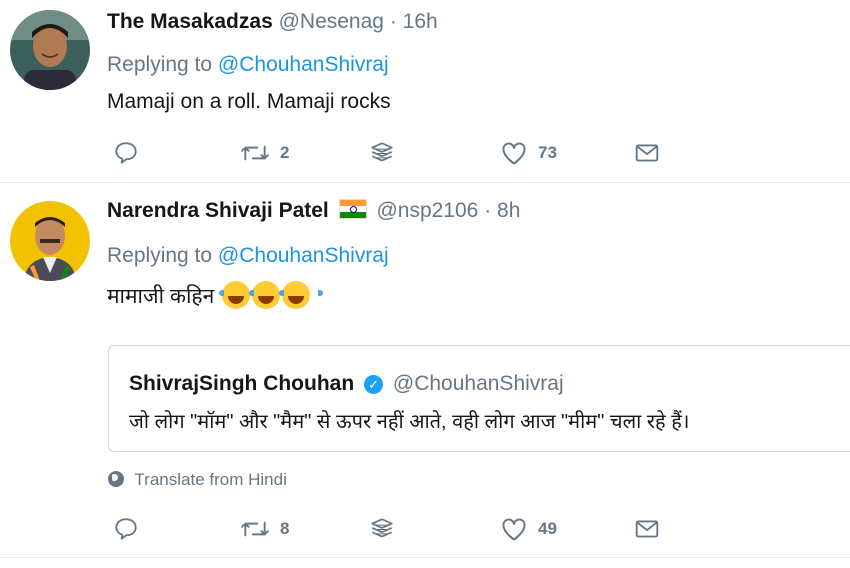  Describe the element at coordinates (116, 479) in the screenshot. I see `globe-icon` at that location.